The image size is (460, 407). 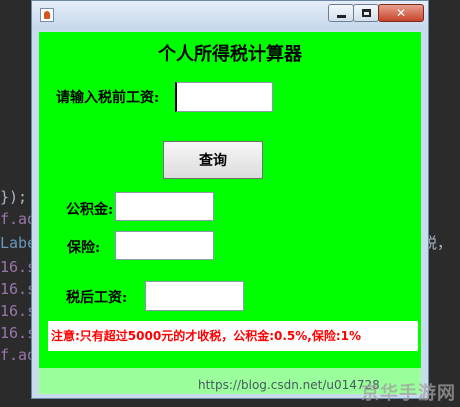 What do you see at coordinates (213, 160) in the screenshot?
I see `query-button: 查询` at bounding box center [213, 160].